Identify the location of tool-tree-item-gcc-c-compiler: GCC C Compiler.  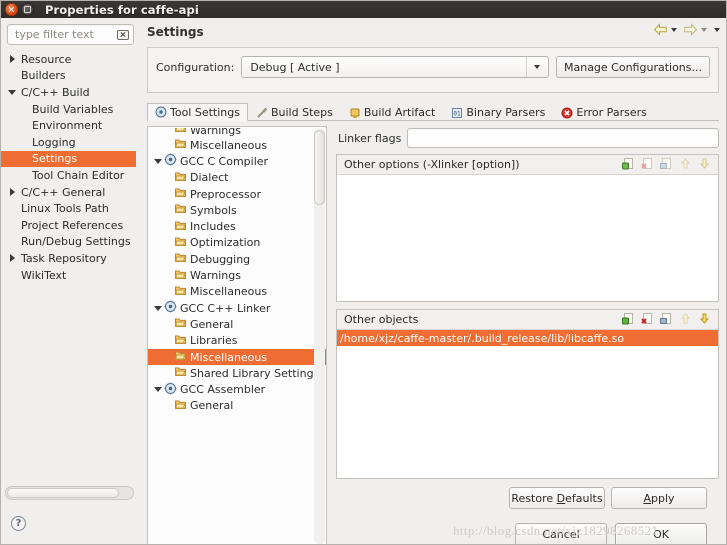
(237, 161).